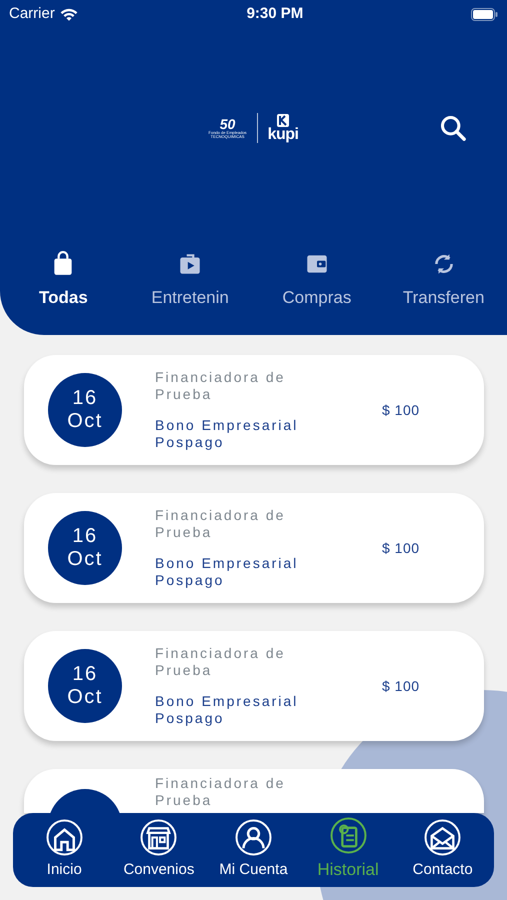 The width and height of the screenshot is (507, 900). What do you see at coordinates (443, 837) in the screenshot?
I see `mail-icon` at bounding box center [443, 837].